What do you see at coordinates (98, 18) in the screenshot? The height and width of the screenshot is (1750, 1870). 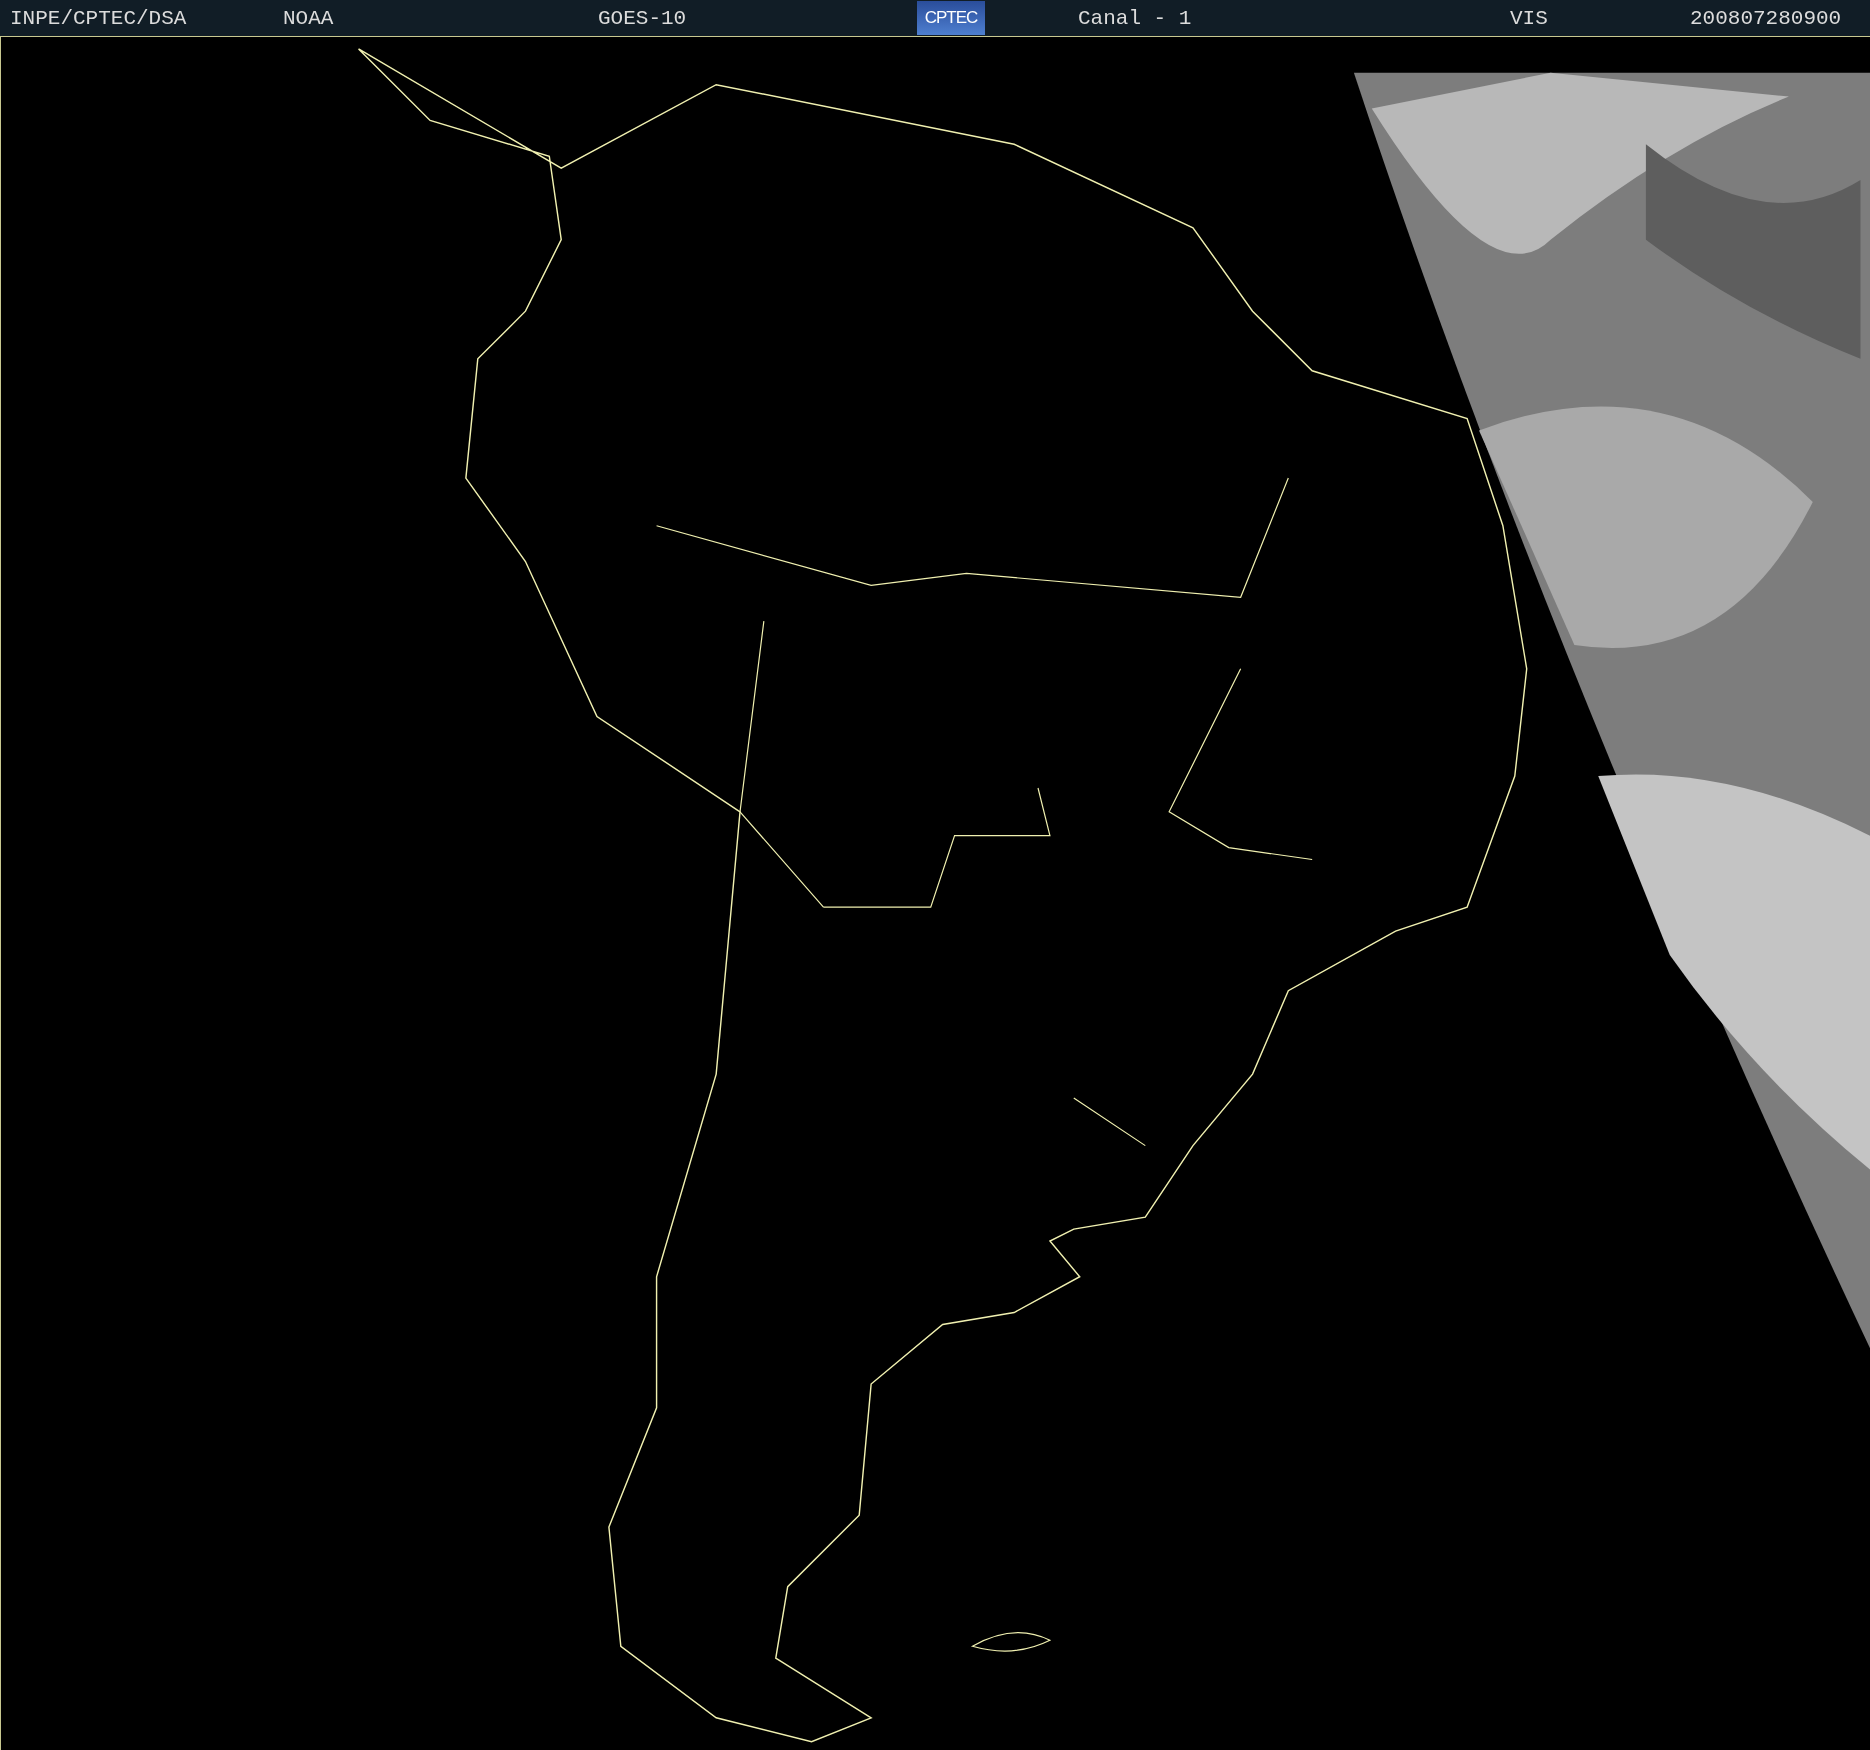 I see `header-label: INPE/CPTEC/DSA` at bounding box center [98, 18].